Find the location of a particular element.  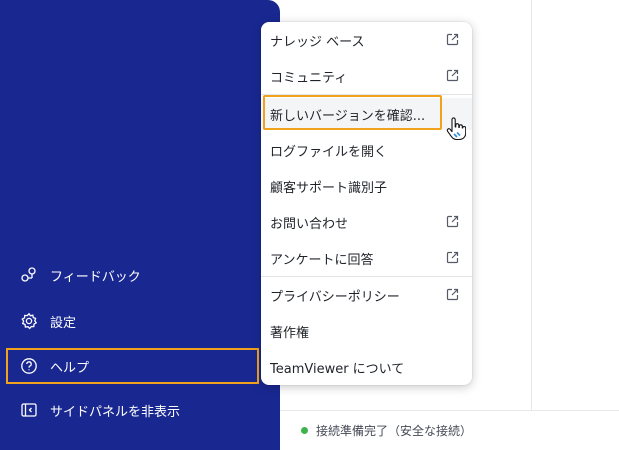

menu-item-label: TeamViewer について is located at coordinates (337, 369).